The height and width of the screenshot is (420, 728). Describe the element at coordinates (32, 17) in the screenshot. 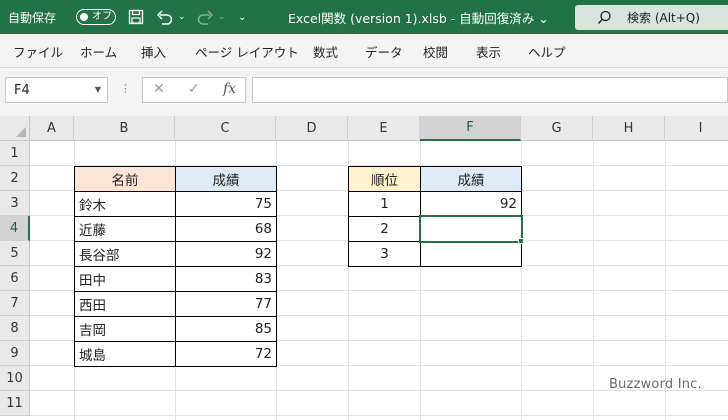

I see `autosave-label: 自動保存` at that location.